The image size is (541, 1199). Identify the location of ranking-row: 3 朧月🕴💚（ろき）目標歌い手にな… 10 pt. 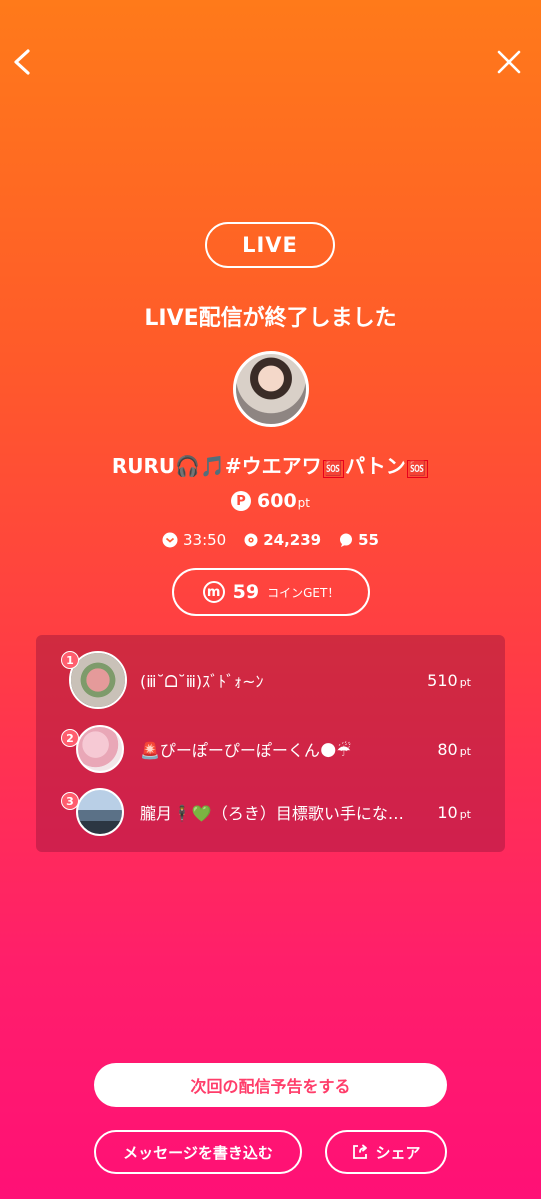
(270, 812).